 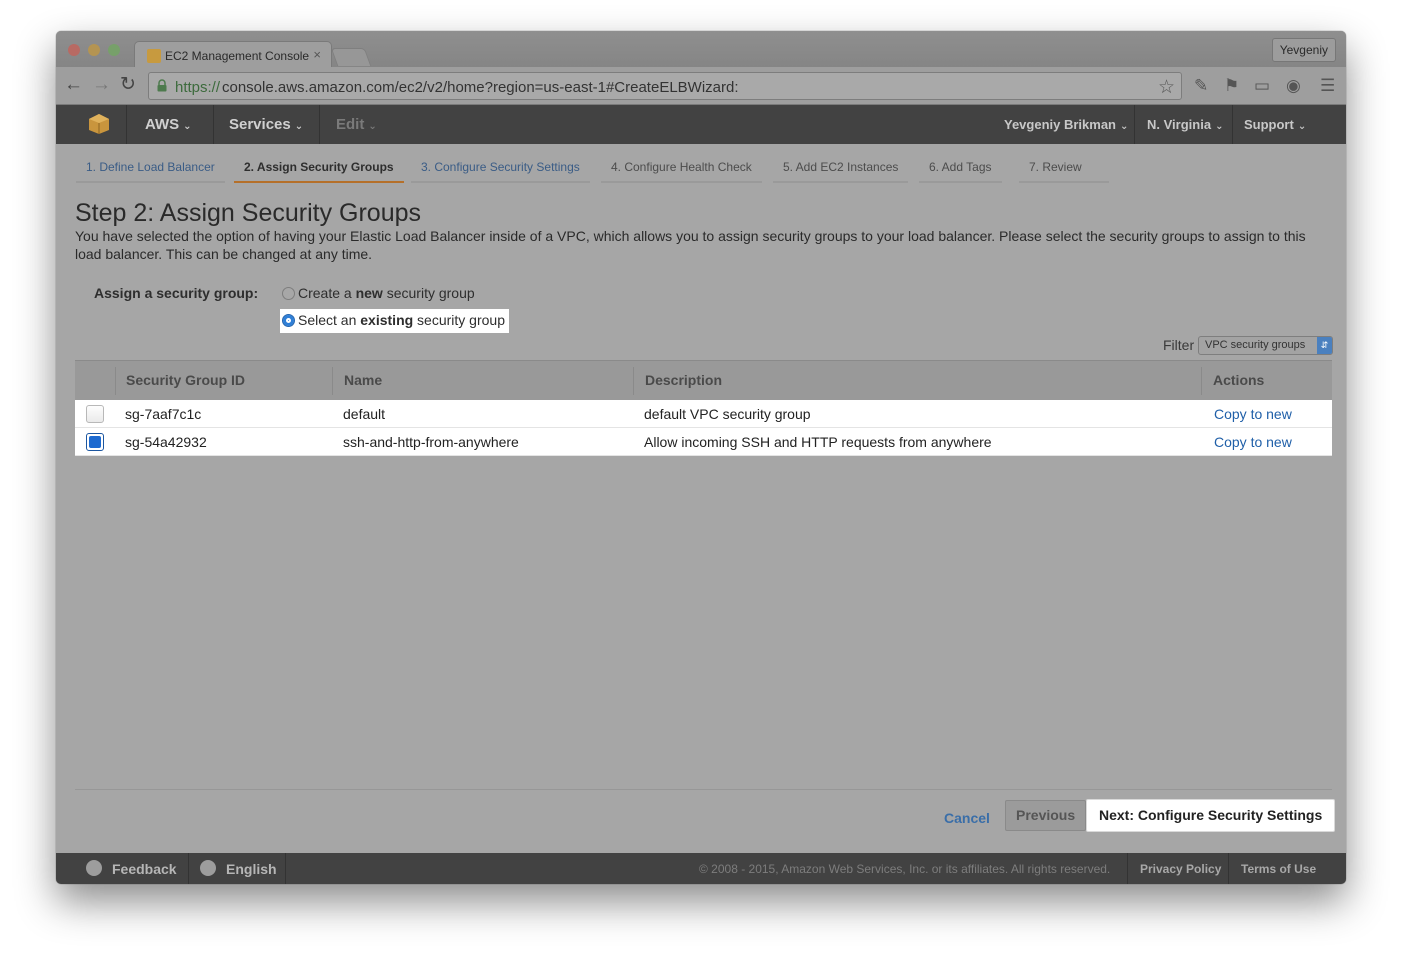 I want to click on title-bar: EC2 Management Console × Yevgeniy, so click(x=701, y=49).